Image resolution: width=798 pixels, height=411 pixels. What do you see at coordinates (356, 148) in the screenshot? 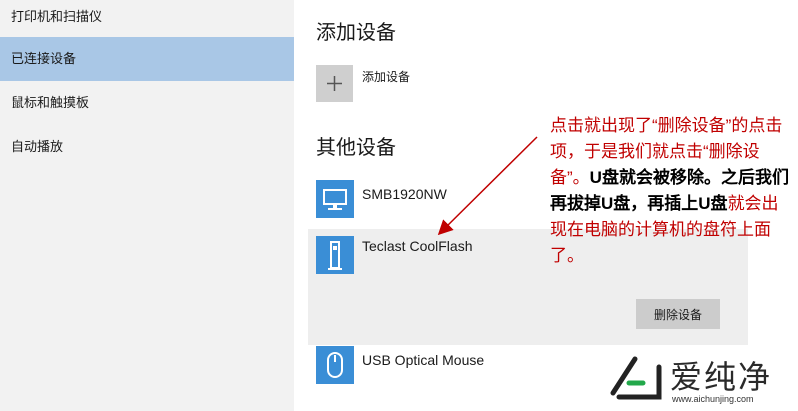
I see `other-devices-heading: 其他设备` at bounding box center [356, 148].